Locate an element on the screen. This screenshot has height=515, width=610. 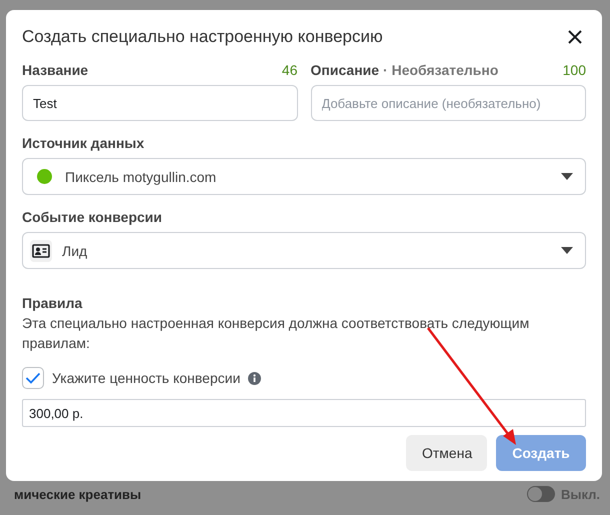
checkmark-icon is located at coordinates (33, 378).